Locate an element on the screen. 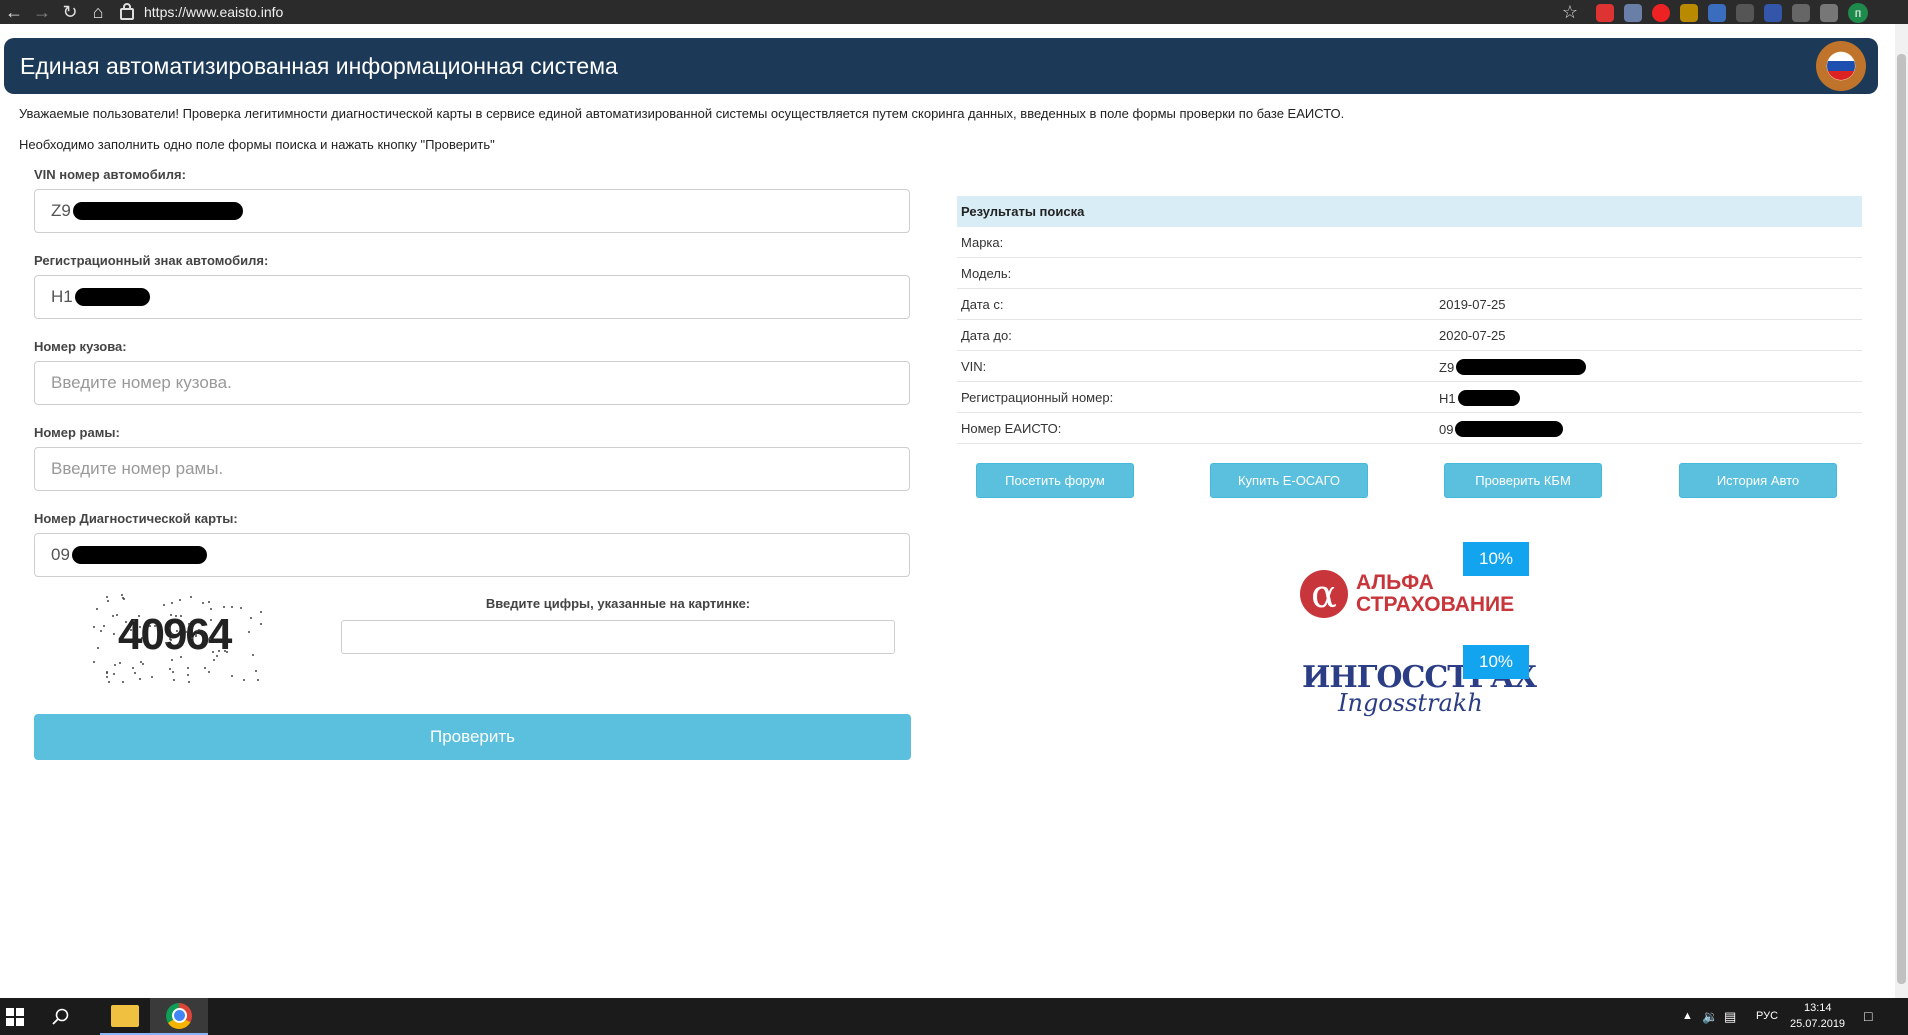 The height and width of the screenshot is (1035, 1908). russian-flag-icon is located at coordinates (1841, 66).